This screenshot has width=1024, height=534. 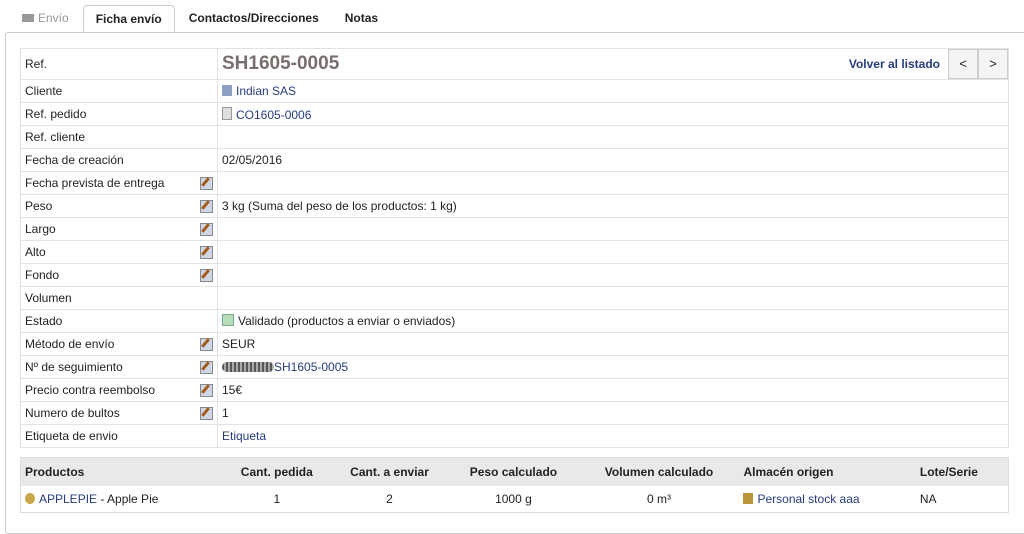 I want to click on tab-contactos: Contactos/Direcciones, so click(x=254, y=18).